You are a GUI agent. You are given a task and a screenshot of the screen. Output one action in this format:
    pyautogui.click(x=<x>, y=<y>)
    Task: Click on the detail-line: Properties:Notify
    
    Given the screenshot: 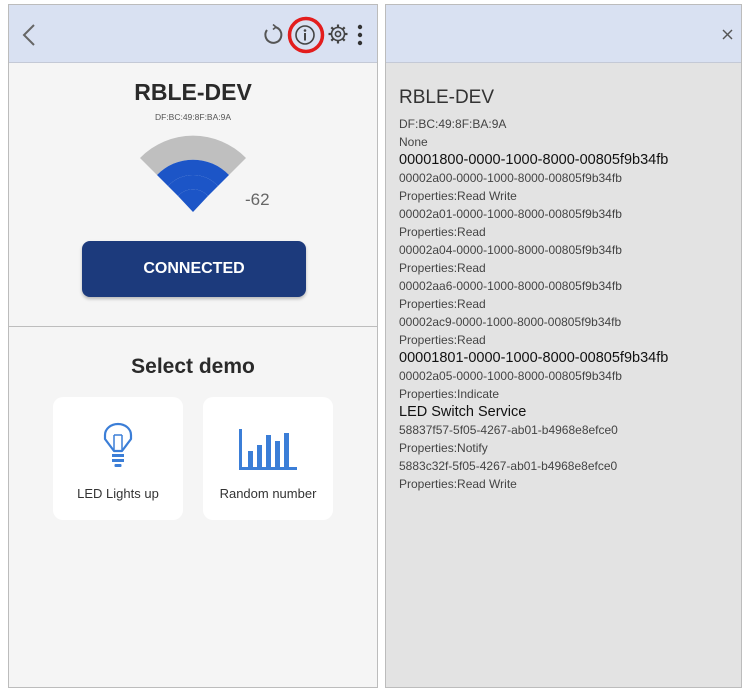 What is the action you would take?
    pyautogui.click(x=443, y=448)
    